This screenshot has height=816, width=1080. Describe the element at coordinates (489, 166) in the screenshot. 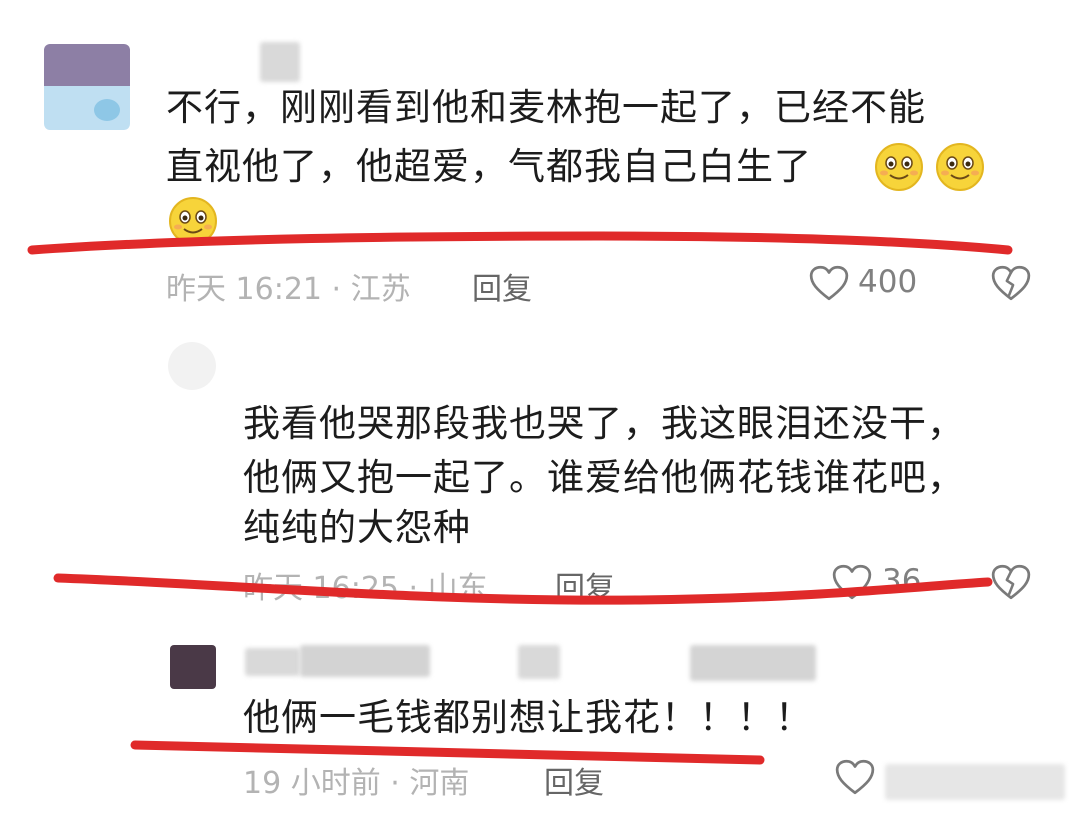

I see `comment-text-line: 直视他了，他超爱，气都我自己白生了` at that location.